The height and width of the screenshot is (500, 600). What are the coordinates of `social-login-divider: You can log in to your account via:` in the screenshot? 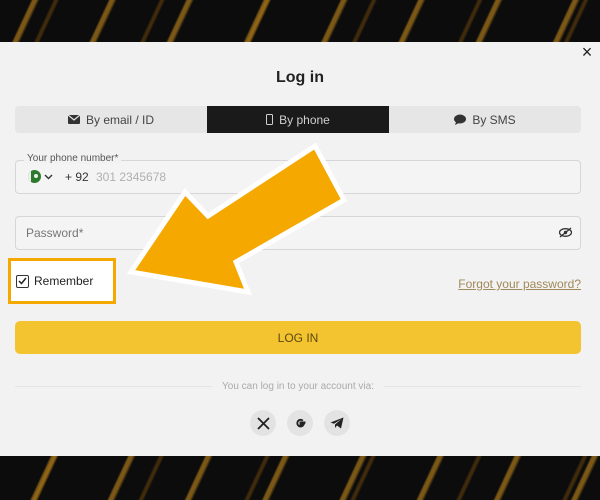 It's located at (298, 386).